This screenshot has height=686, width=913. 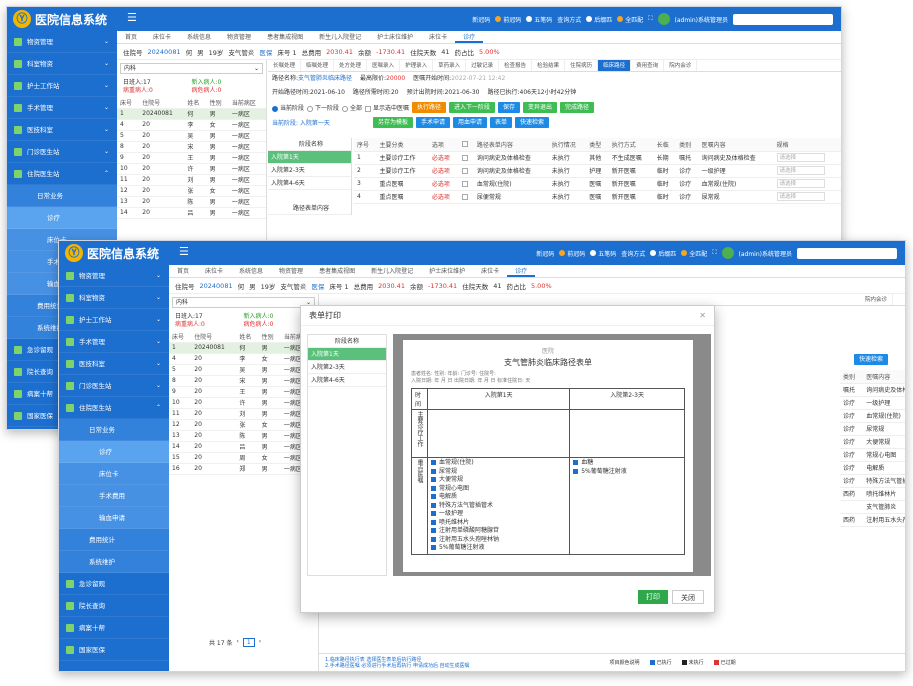 What do you see at coordinates (498, 472) in the screenshot?
I see `order-check: 尿常规` at bounding box center [498, 472].